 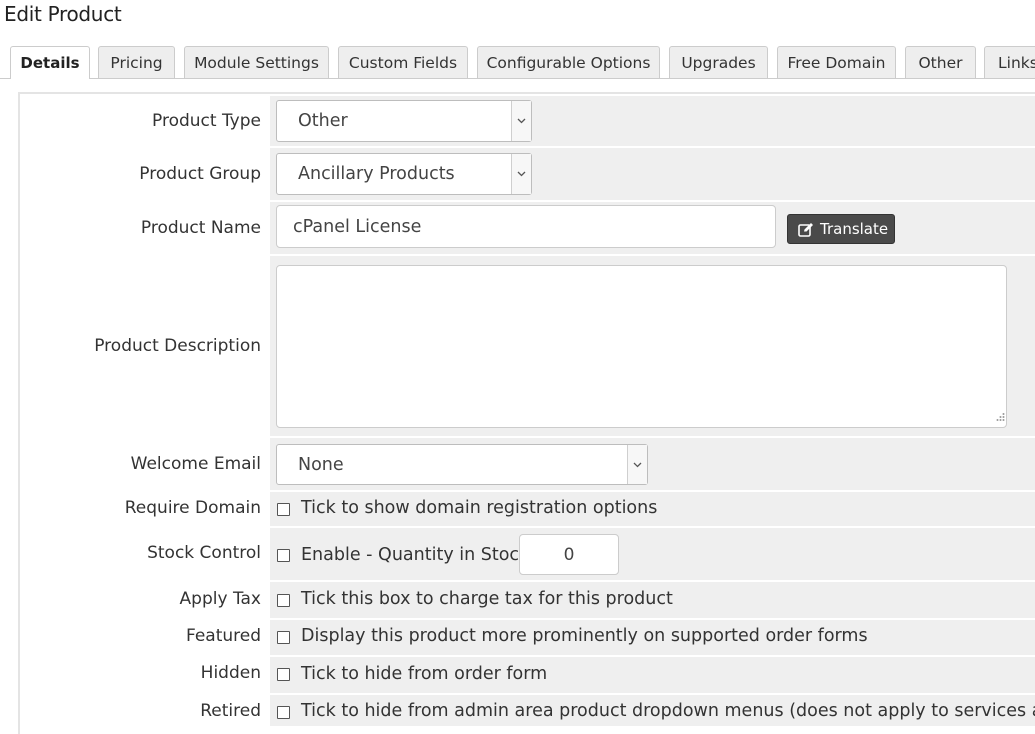 I want to click on apply-tax-checkbox, so click(x=283, y=600).